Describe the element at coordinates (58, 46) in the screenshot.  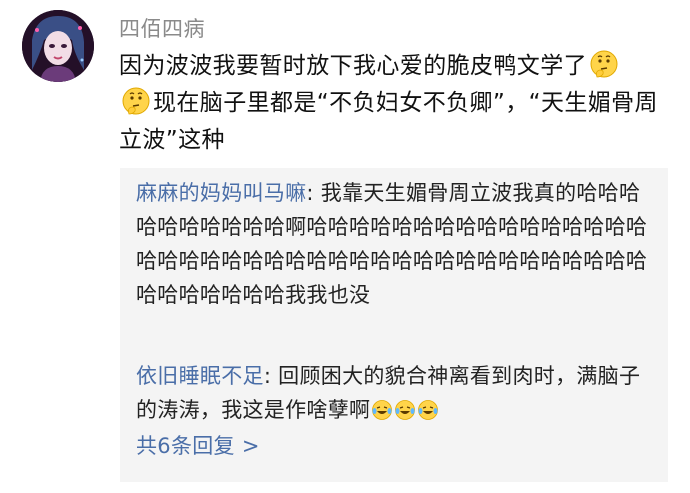
I see `avatar` at that location.